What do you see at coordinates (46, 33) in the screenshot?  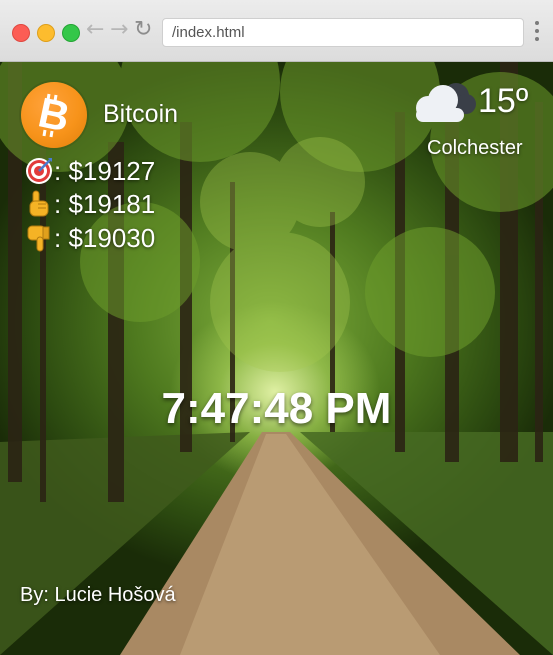 I see `minimize-window-button` at bounding box center [46, 33].